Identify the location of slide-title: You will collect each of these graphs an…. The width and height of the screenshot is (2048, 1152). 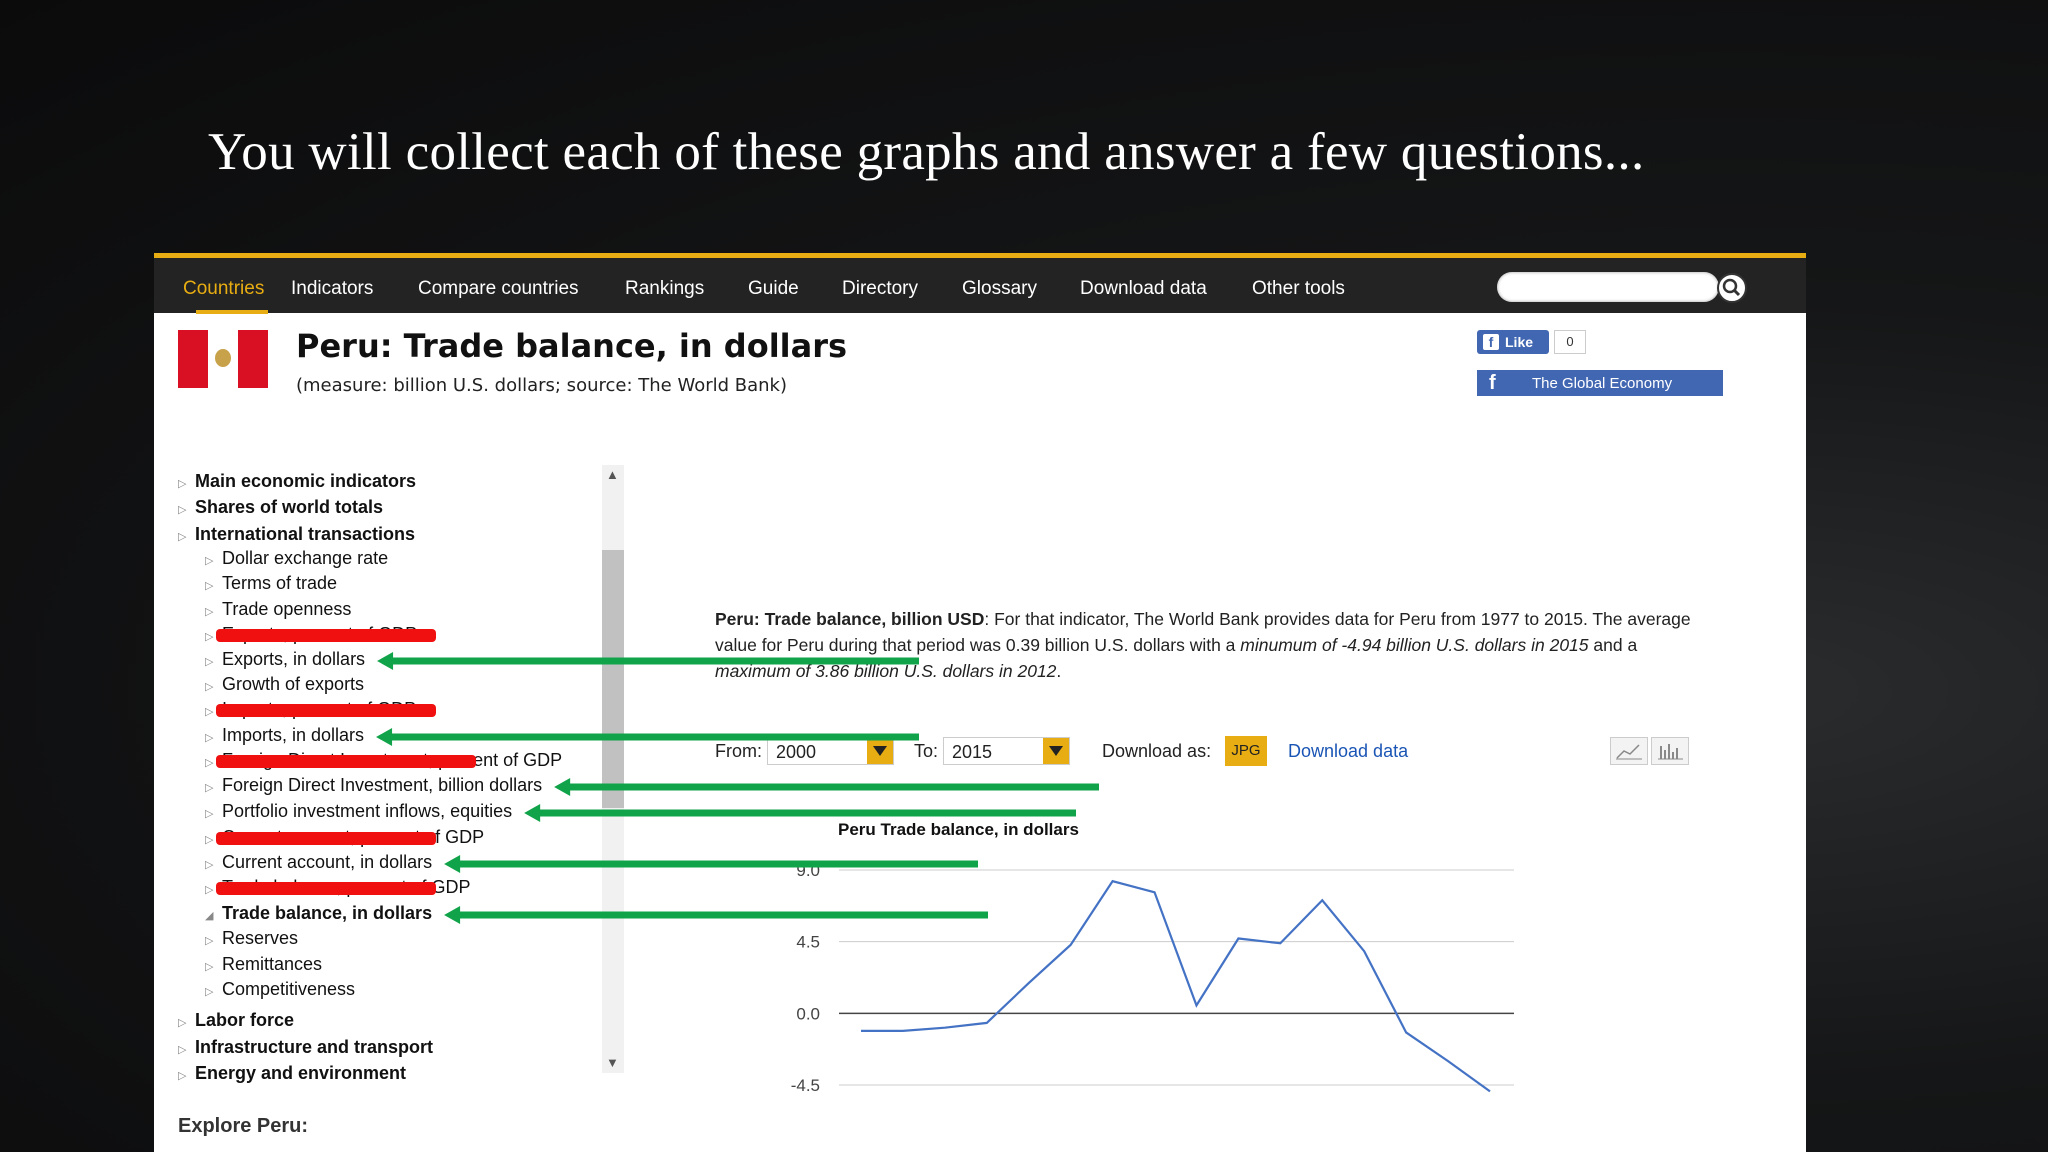
(926, 152).